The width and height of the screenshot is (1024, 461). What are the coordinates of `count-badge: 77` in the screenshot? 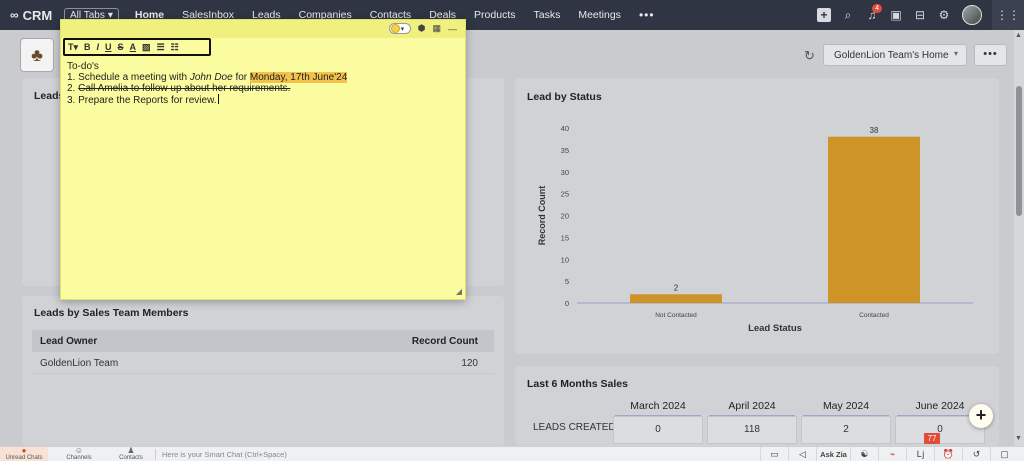 It's located at (932, 438).